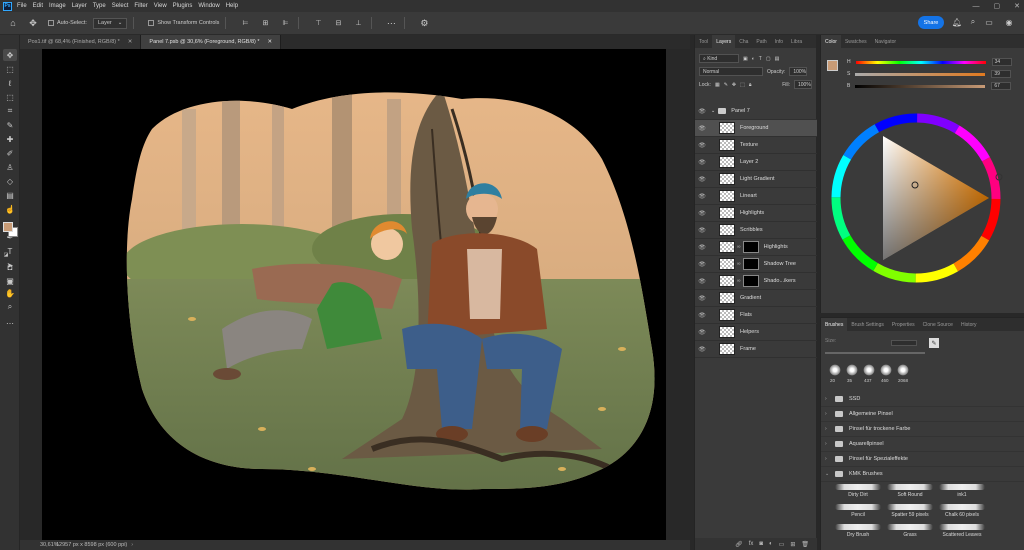 Image resolution: width=1024 pixels, height=550 pixels. What do you see at coordinates (10, 293) in the screenshot?
I see `hand-tool-icon: ✋` at bounding box center [10, 293].